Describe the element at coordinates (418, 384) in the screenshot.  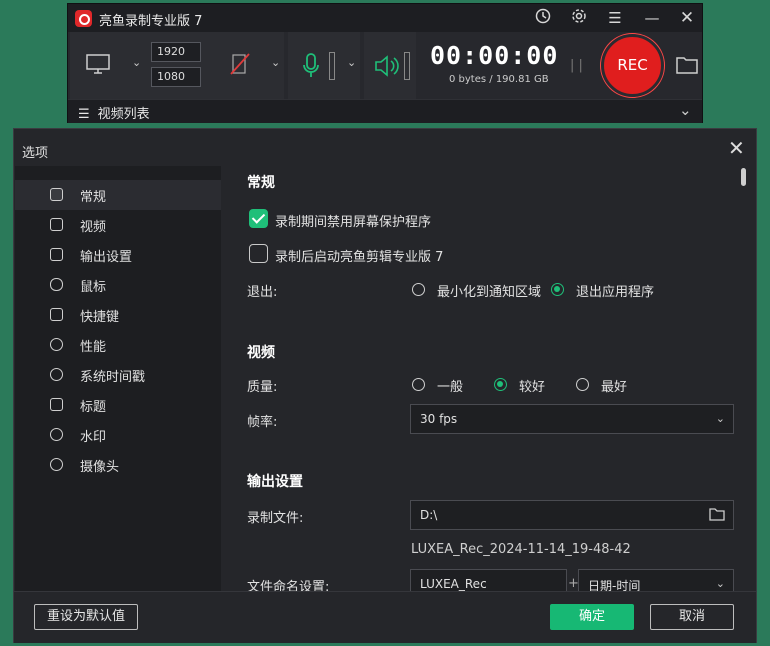
I see `quality-normal-radio` at that location.